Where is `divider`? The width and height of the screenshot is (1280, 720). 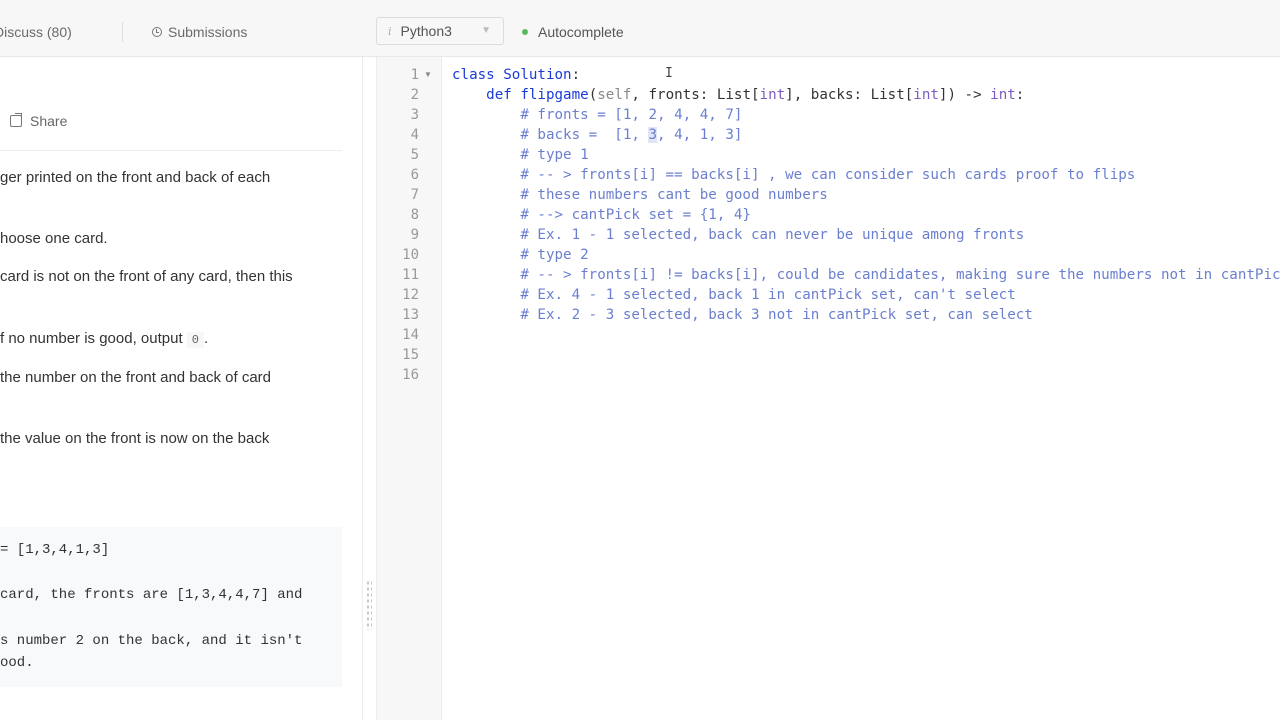
divider is located at coordinates (171, 150).